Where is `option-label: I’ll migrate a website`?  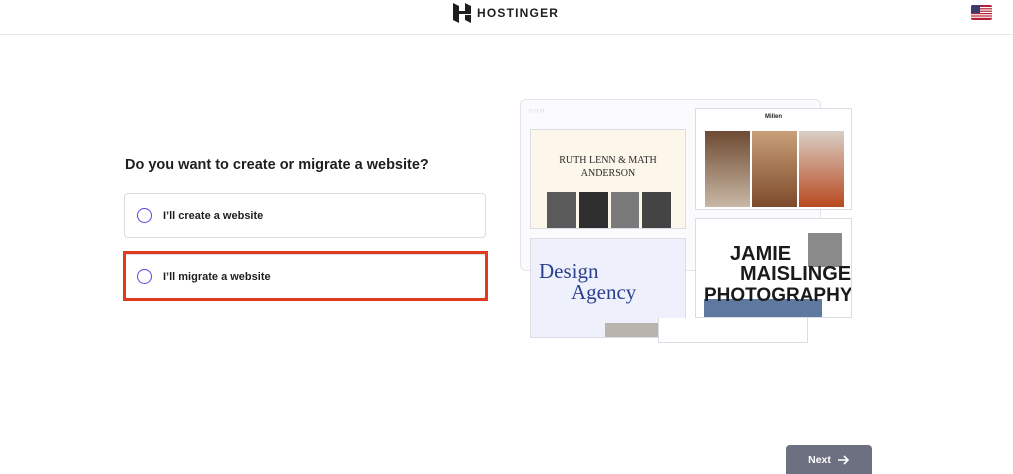 option-label: I’ll migrate a website is located at coordinates (217, 276).